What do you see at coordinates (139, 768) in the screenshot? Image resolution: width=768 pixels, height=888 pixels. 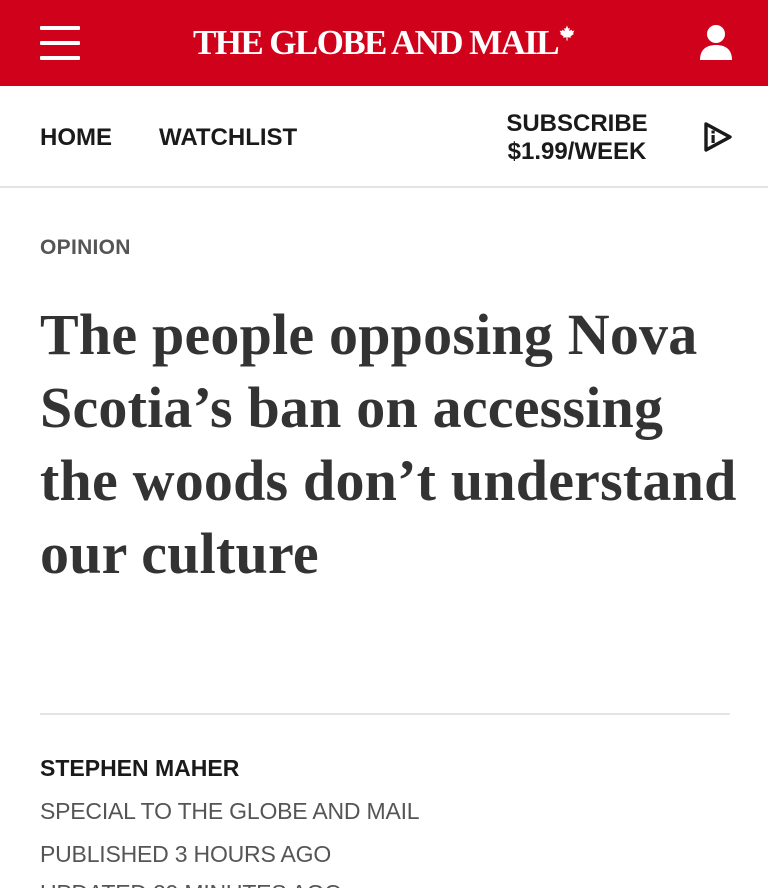 I see `author-name: STEPHEN MAHER` at bounding box center [139, 768].